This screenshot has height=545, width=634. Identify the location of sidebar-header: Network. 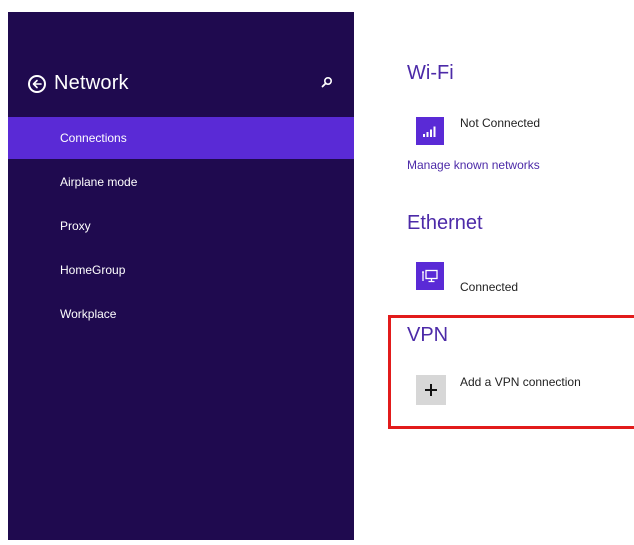
(78, 83).